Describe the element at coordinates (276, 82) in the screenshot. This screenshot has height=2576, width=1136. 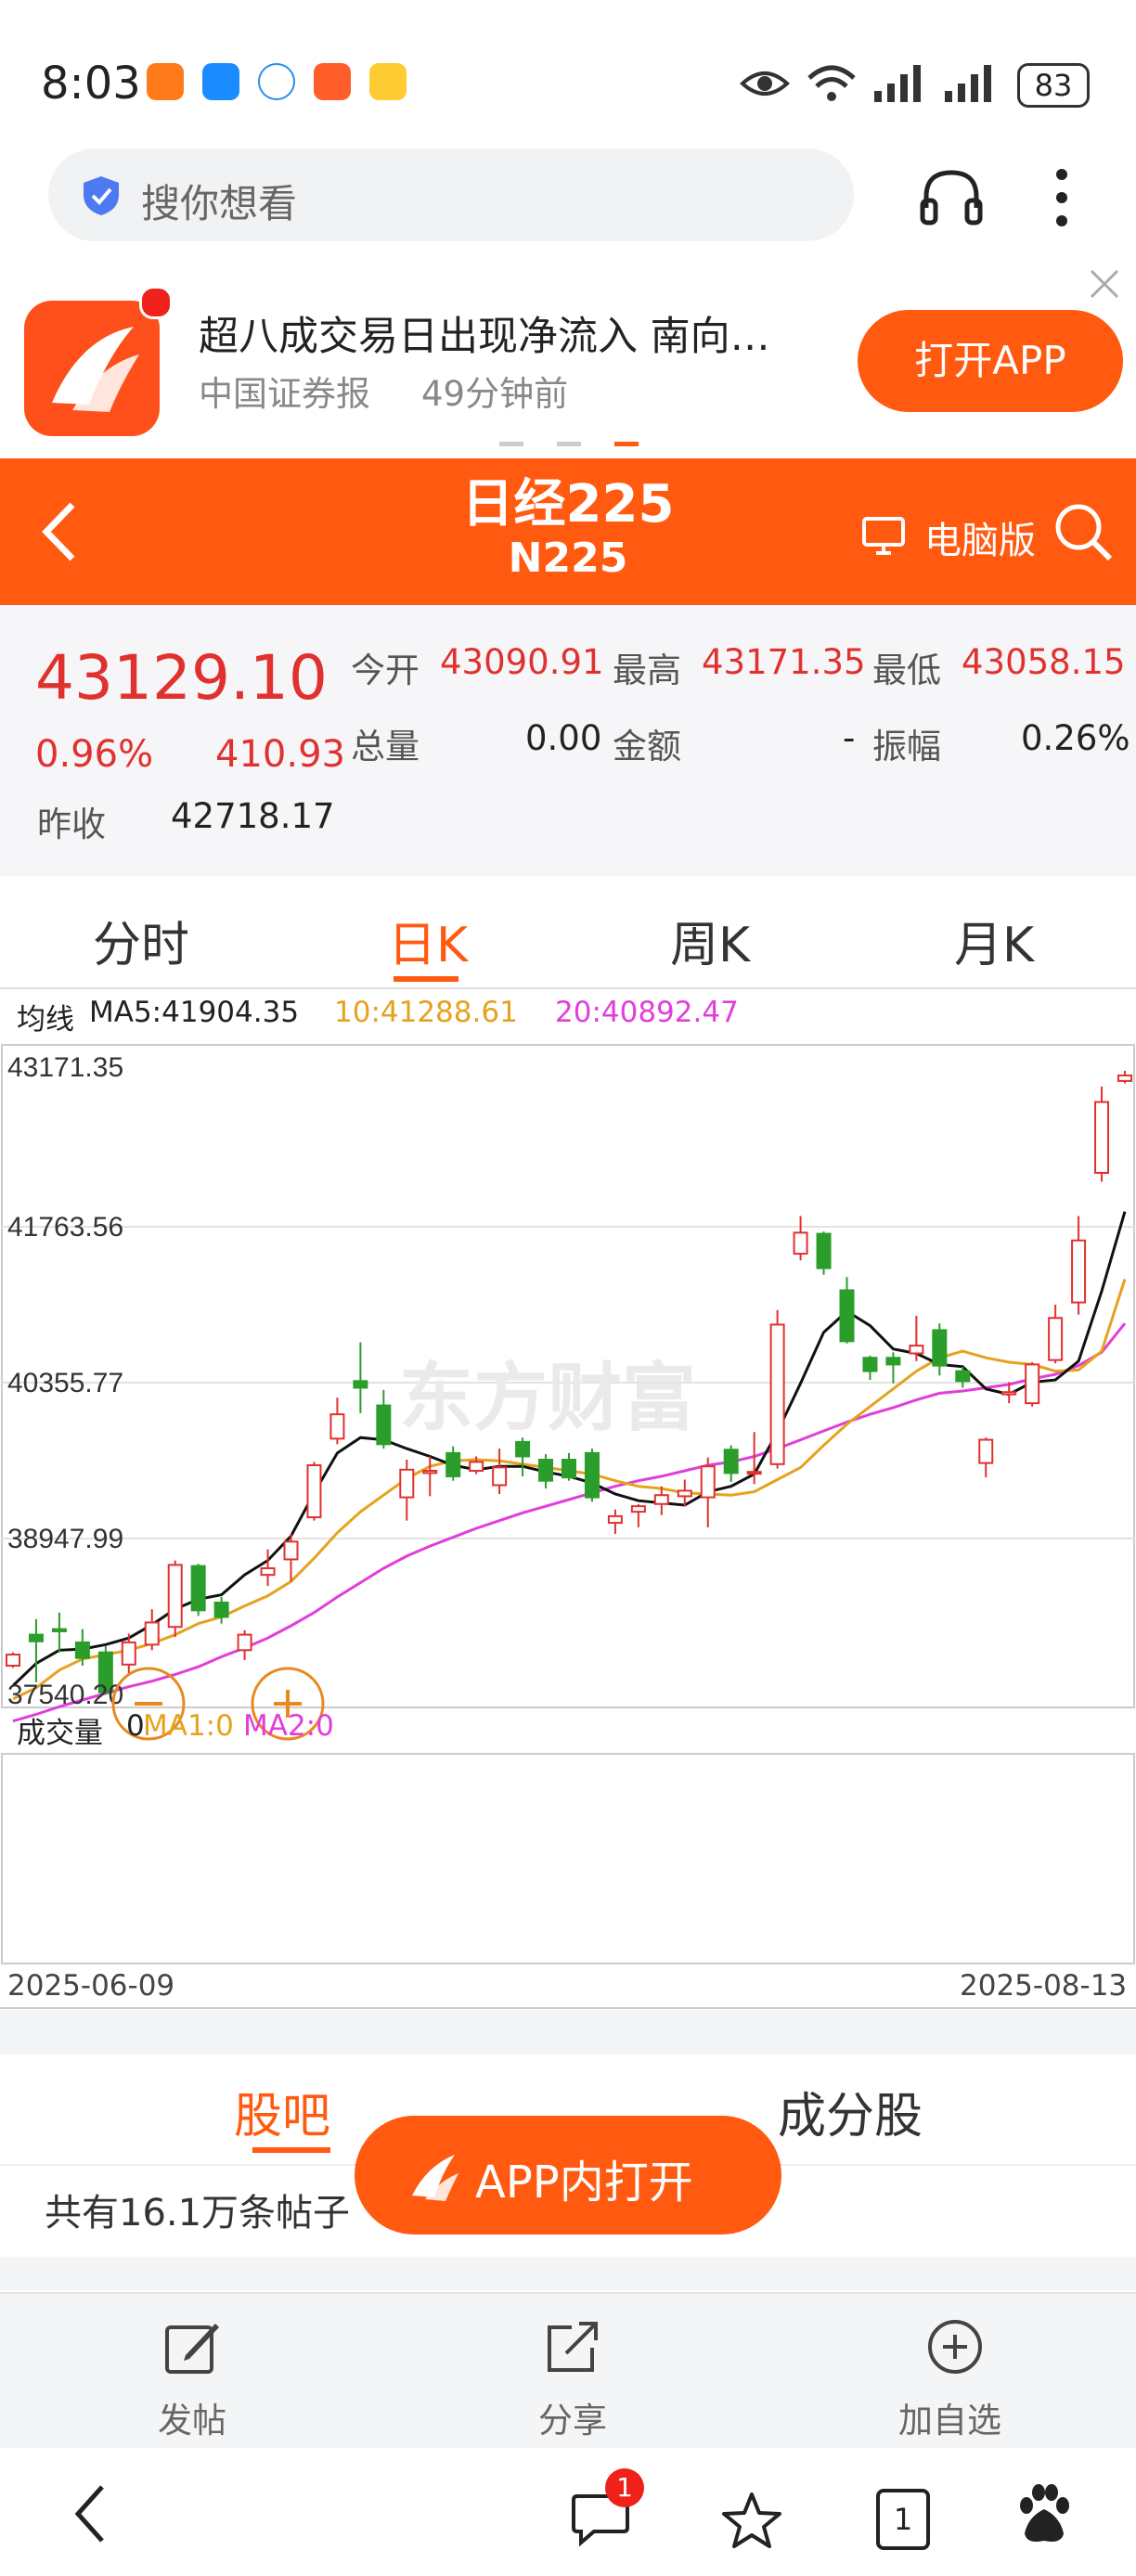
I see `browser-app-icon` at that location.